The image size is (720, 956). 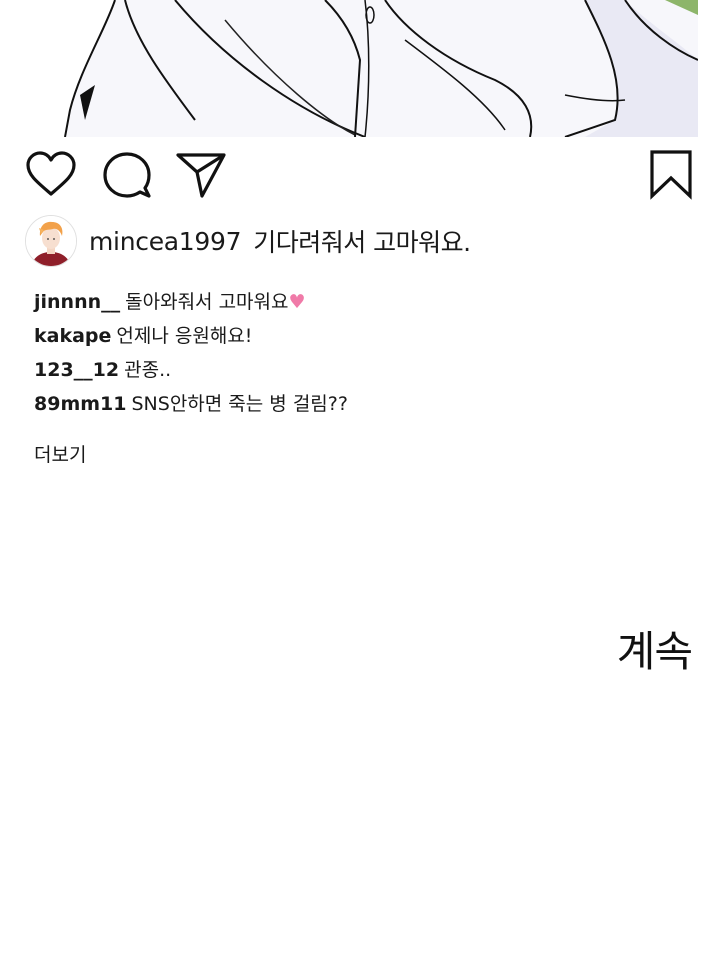 I want to click on post-action-bar, so click(x=358, y=175).